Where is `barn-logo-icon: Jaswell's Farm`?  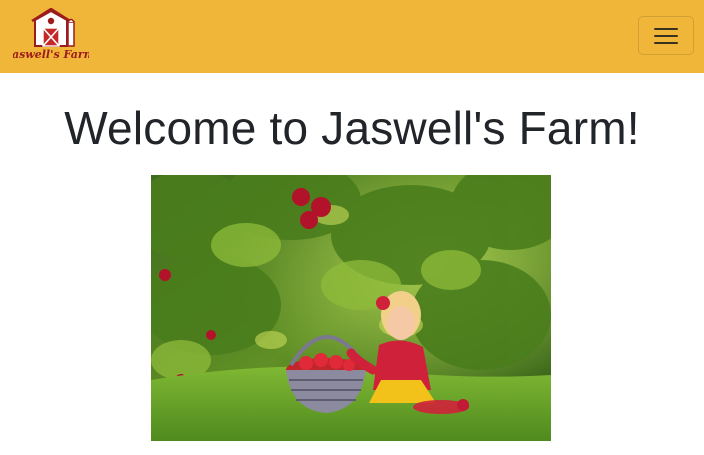
barn-logo-icon: Jaswell's Farm is located at coordinates (50, 34).